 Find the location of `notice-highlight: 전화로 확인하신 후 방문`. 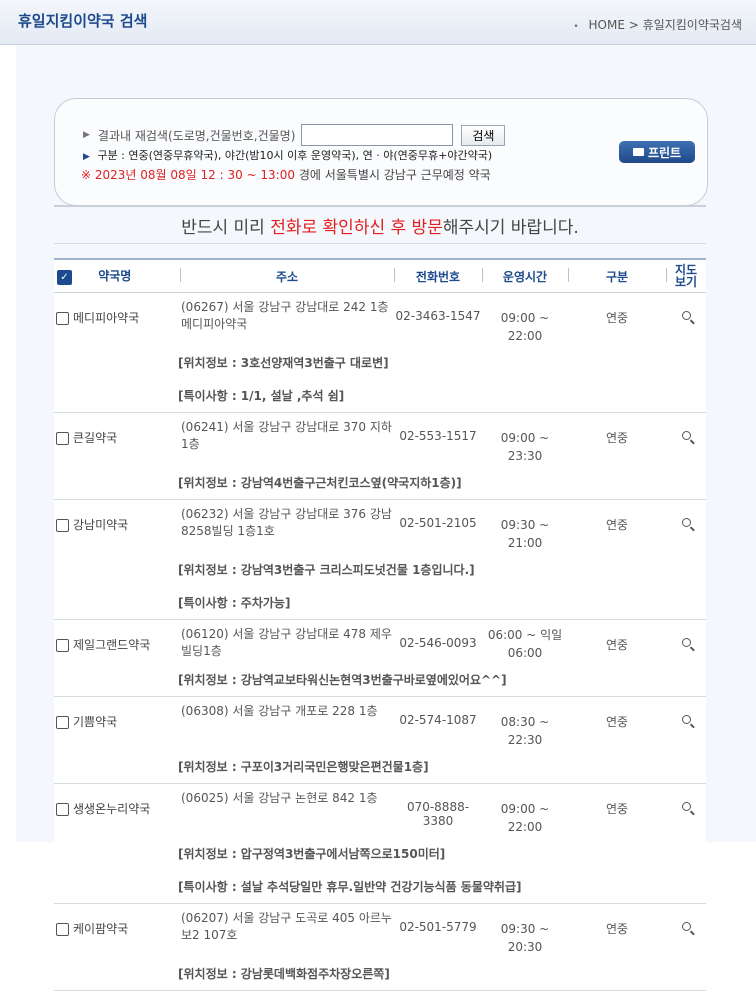

notice-highlight: 전화로 확인하신 후 방문 is located at coordinates (356, 228).